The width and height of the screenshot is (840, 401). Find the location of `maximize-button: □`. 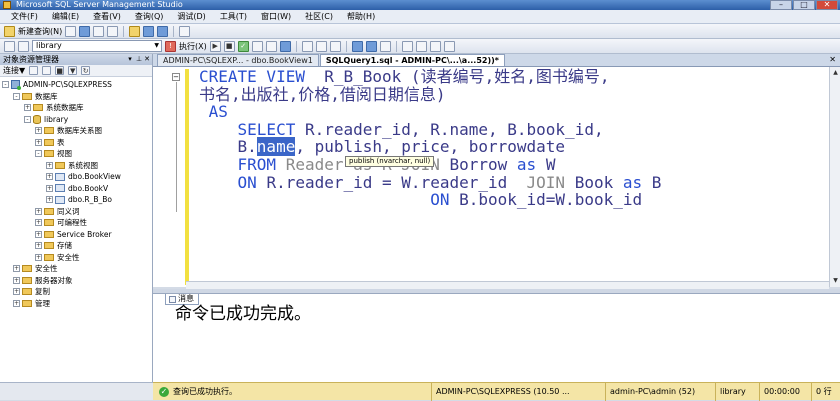

maximize-button: □ is located at coordinates (804, 5).